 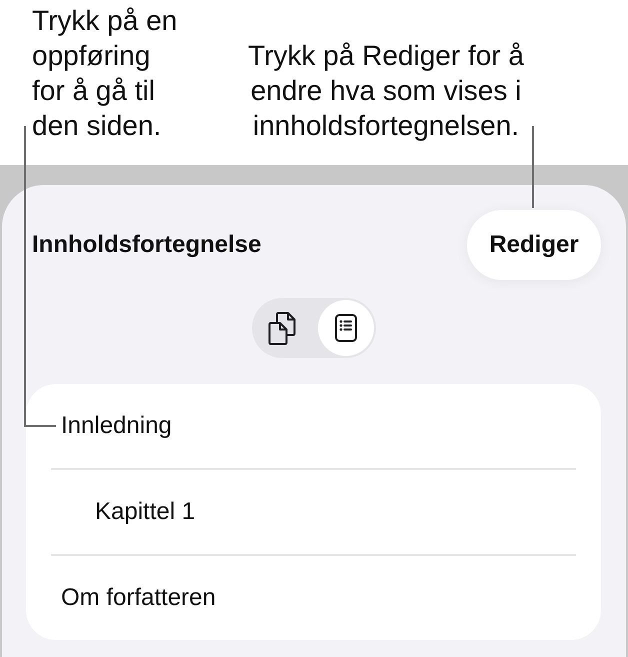 What do you see at coordinates (313, 426) in the screenshot?
I see `toc-entry: Innledning` at bounding box center [313, 426].